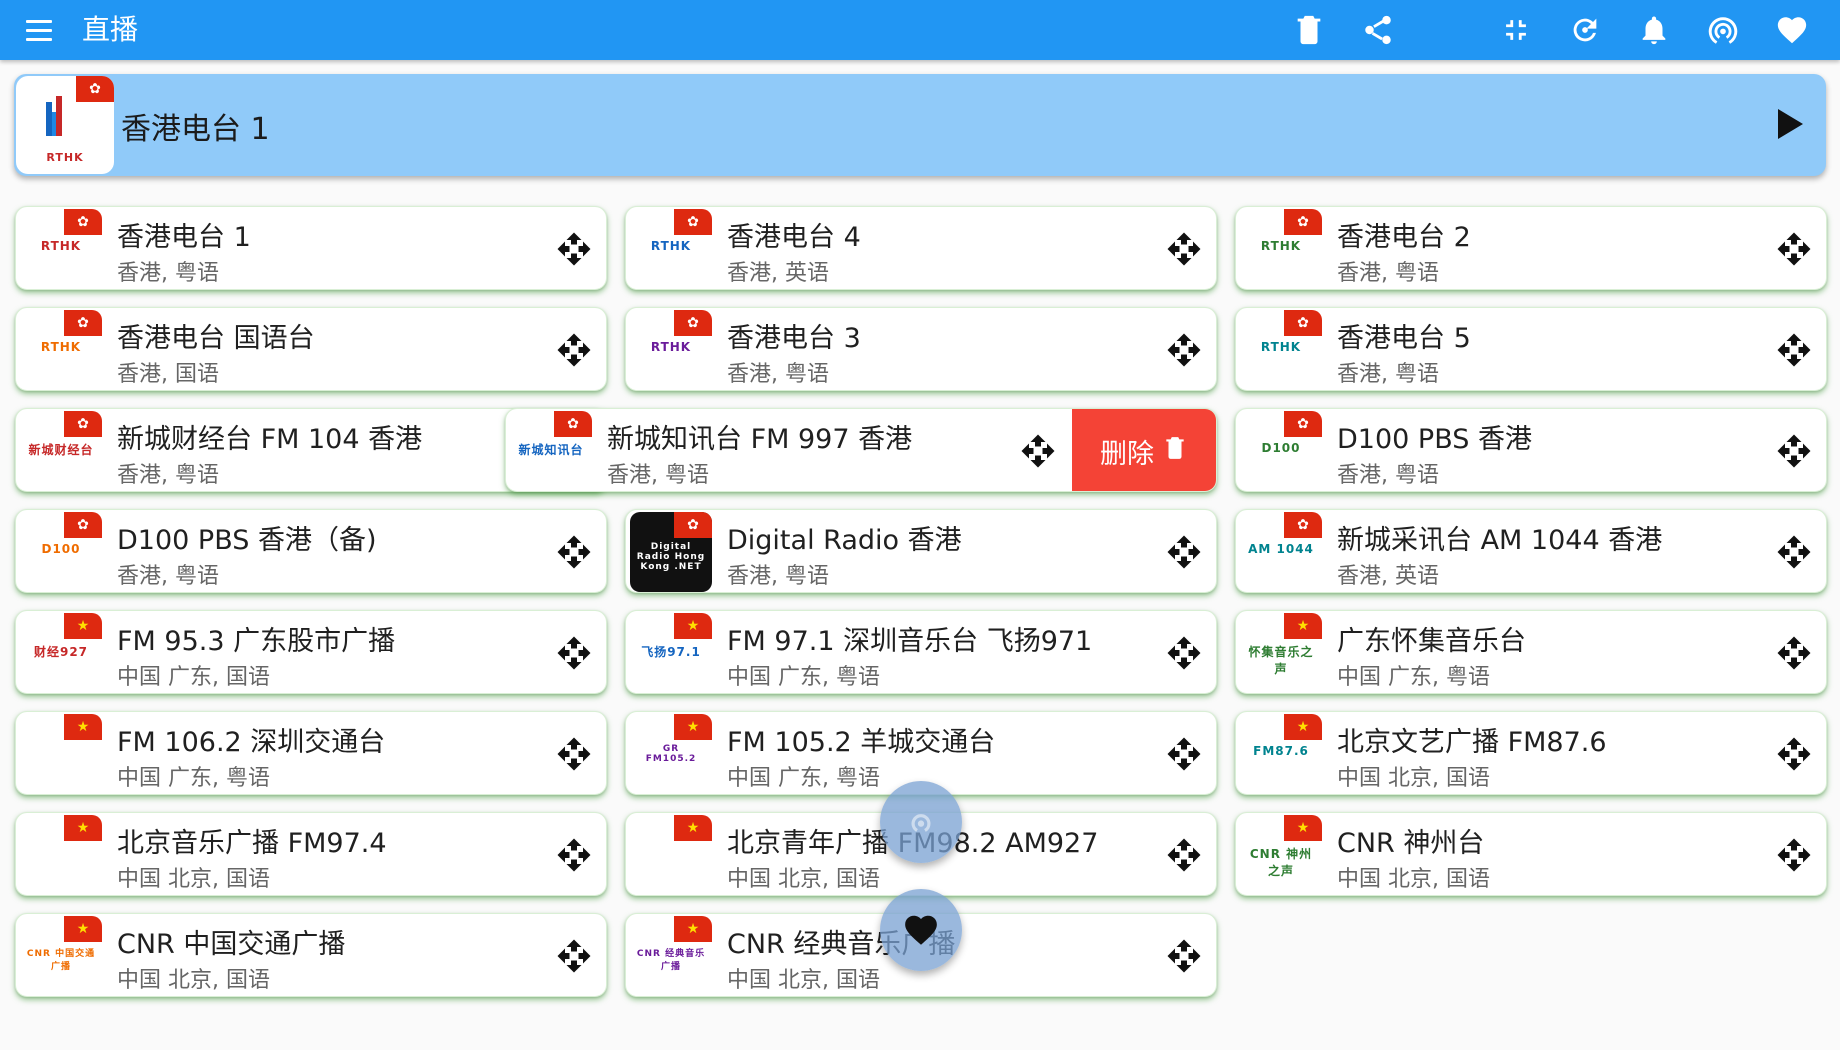 Image resolution: width=1840 pixels, height=1050 pixels. Describe the element at coordinates (1531, 854) in the screenshot. I see `station-card: CNR 神州之声 ★ CNR 神州台 中国 北京, 国语` at that location.